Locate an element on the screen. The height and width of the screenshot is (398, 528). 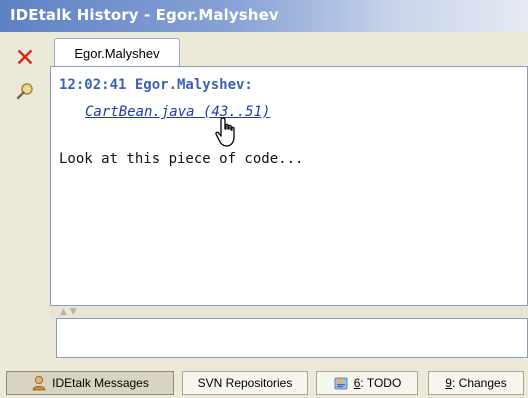
changes-label: 9: Changes is located at coordinates (476, 383).